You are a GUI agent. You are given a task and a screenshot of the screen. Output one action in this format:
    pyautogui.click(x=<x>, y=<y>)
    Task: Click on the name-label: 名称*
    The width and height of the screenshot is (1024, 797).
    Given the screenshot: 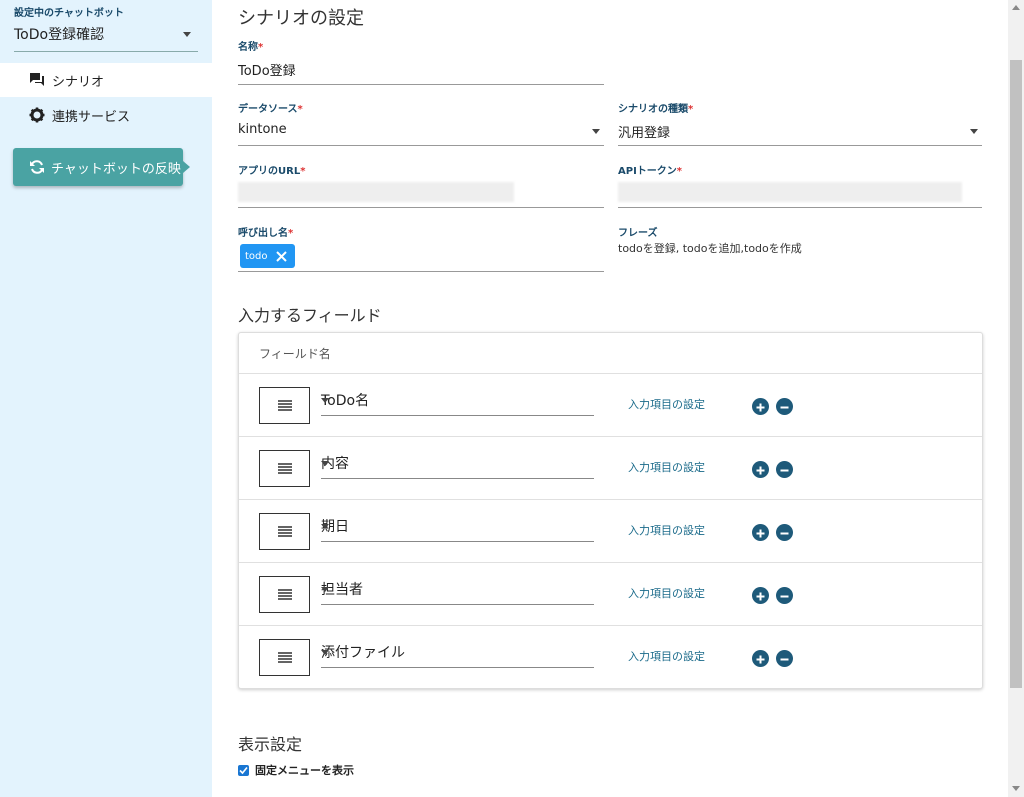 What is the action you would take?
    pyautogui.click(x=250, y=45)
    